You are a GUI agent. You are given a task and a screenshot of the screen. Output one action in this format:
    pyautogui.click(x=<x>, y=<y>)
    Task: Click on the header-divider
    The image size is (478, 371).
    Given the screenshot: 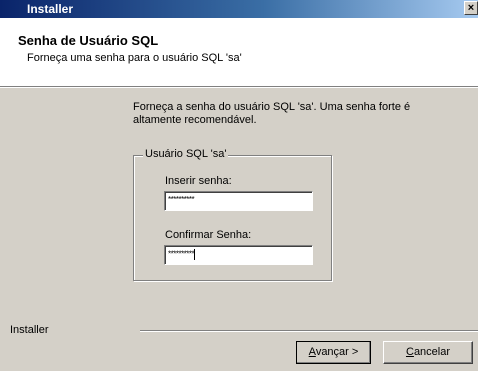 What is the action you would take?
    pyautogui.click(x=239, y=87)
    